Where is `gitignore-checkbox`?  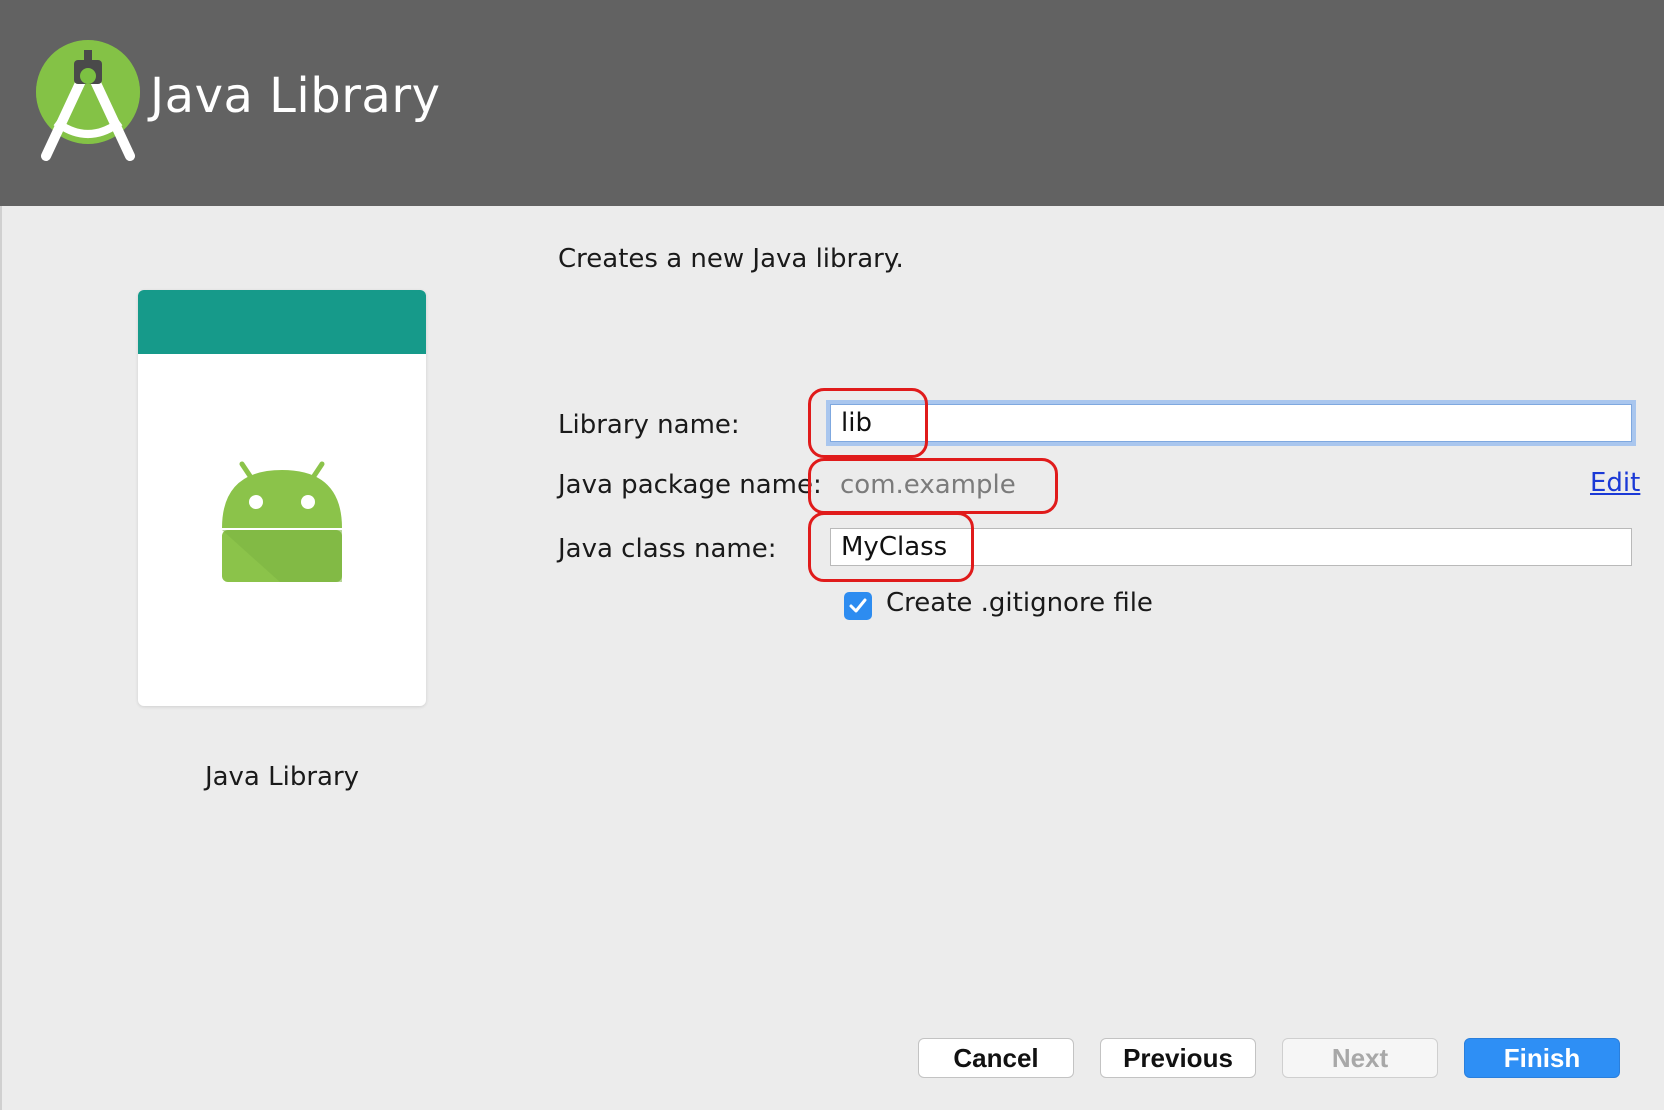
gitignore-checkbox is located at coordinates (858, 606).